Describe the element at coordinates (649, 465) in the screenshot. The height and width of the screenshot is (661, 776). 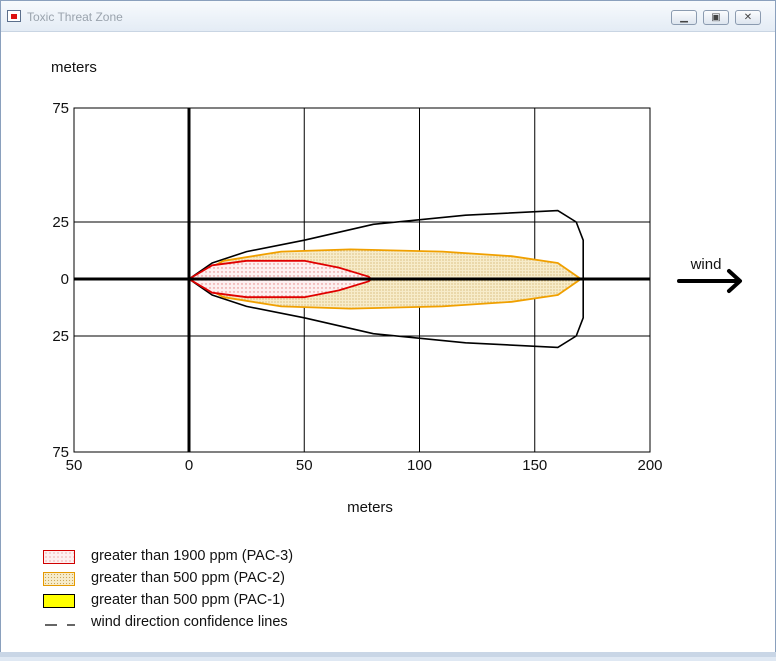
I see `x-tick-label: 200` at that location.